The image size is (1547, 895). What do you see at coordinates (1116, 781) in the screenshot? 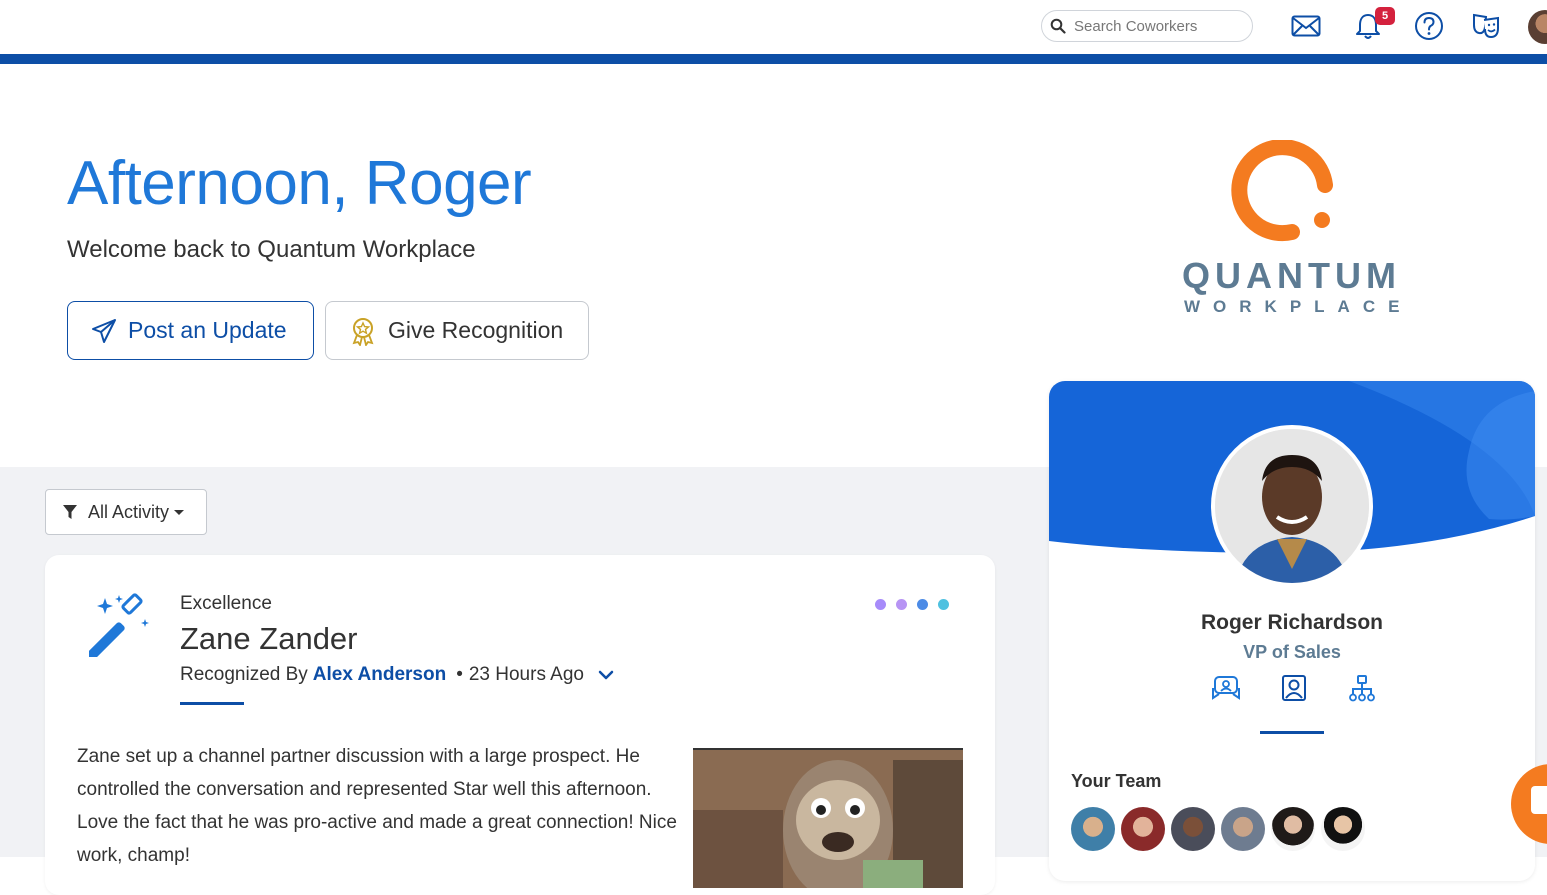
I see `your-team-heading: Your Team` at bounding box center [1116, 781].